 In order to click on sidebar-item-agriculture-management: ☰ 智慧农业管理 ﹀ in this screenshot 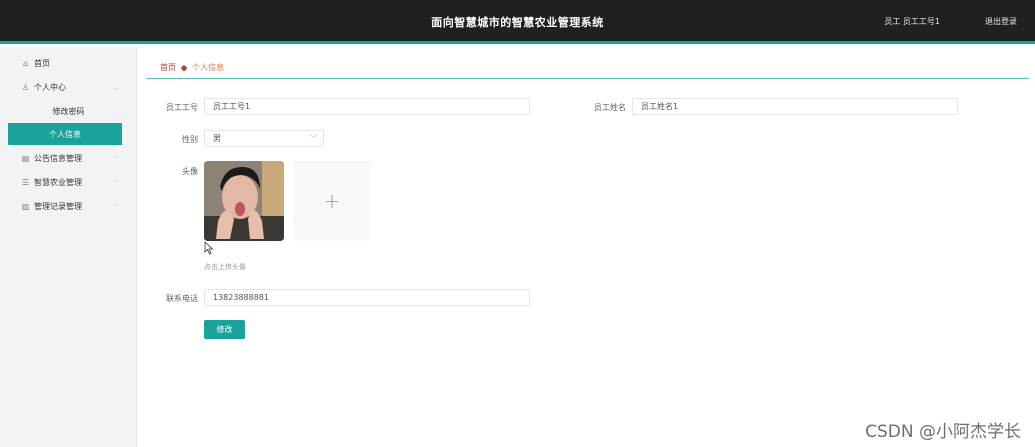, I will do `click(68, 182)`.